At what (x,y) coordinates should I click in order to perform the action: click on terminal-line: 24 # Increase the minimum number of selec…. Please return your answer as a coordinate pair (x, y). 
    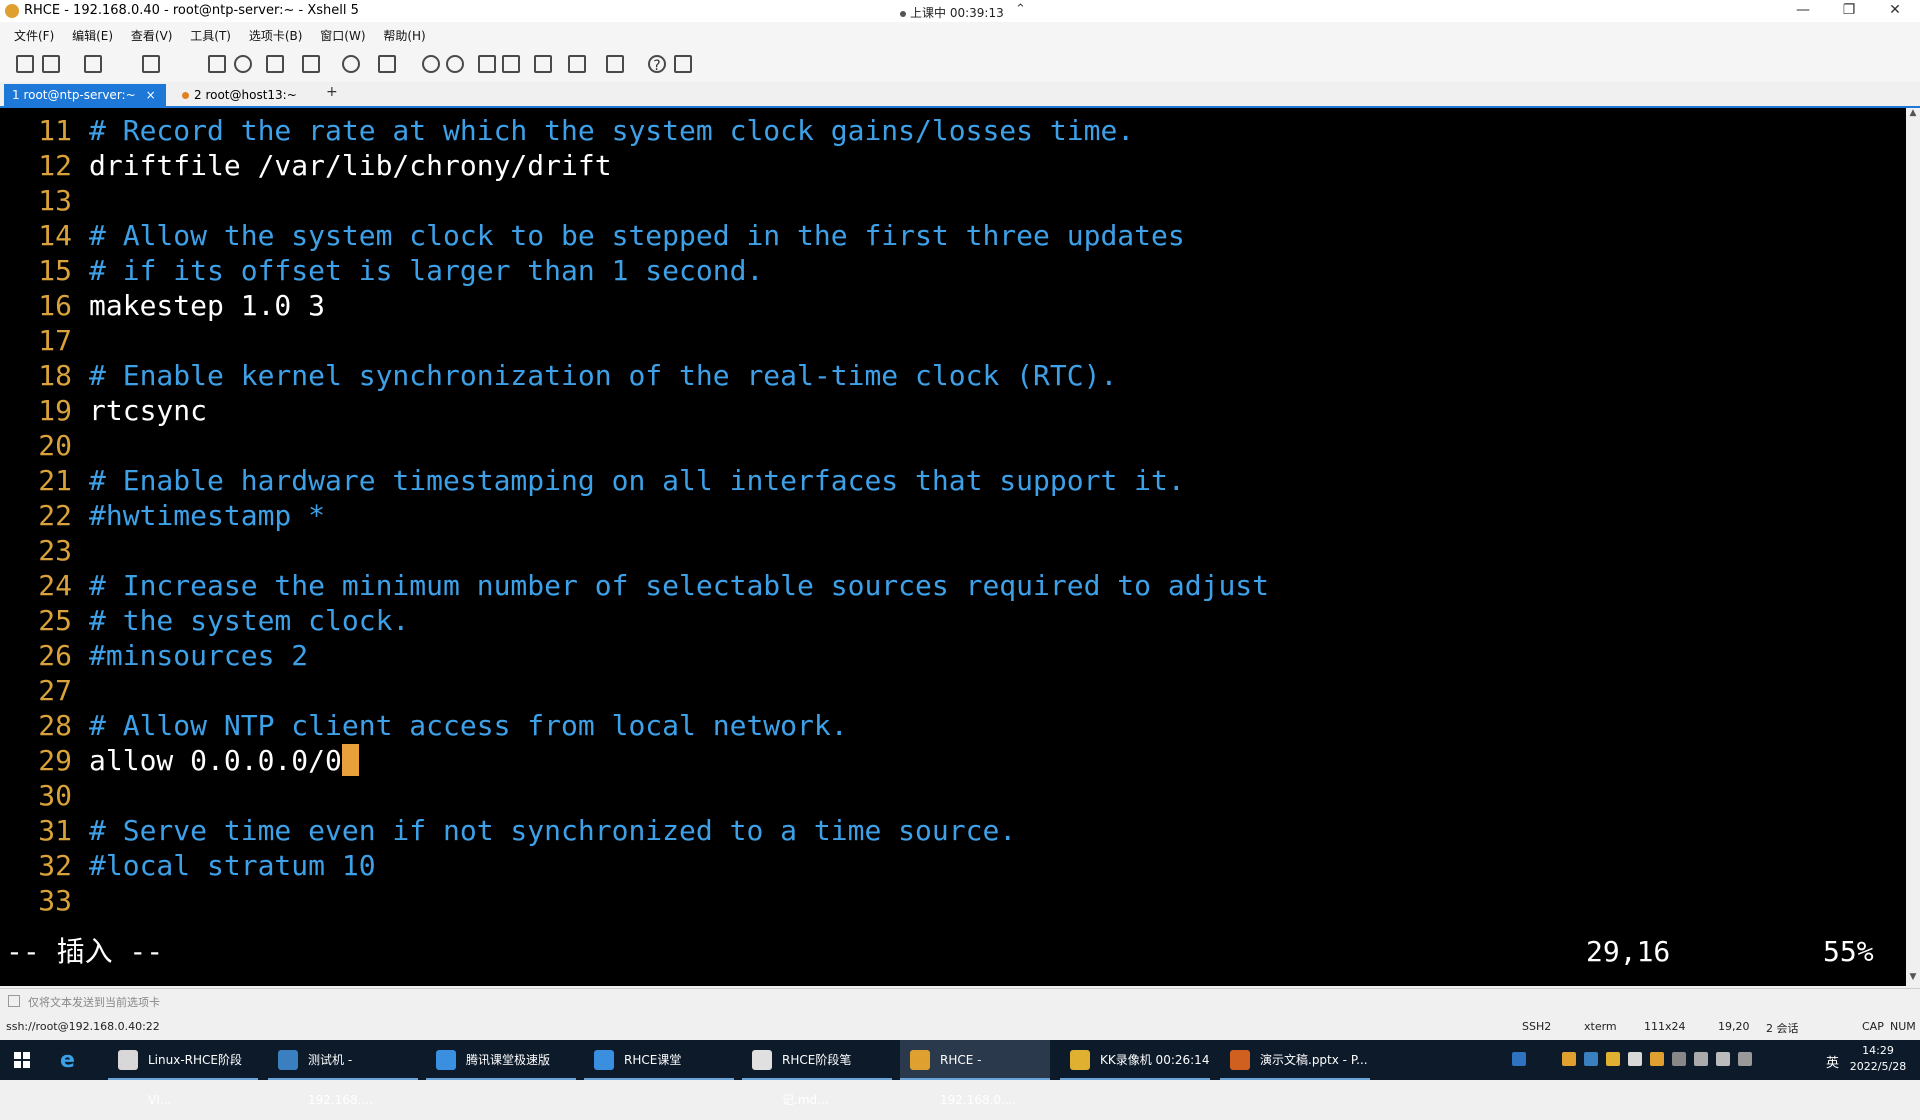
    Looking at the image, I should click on (634, 585).